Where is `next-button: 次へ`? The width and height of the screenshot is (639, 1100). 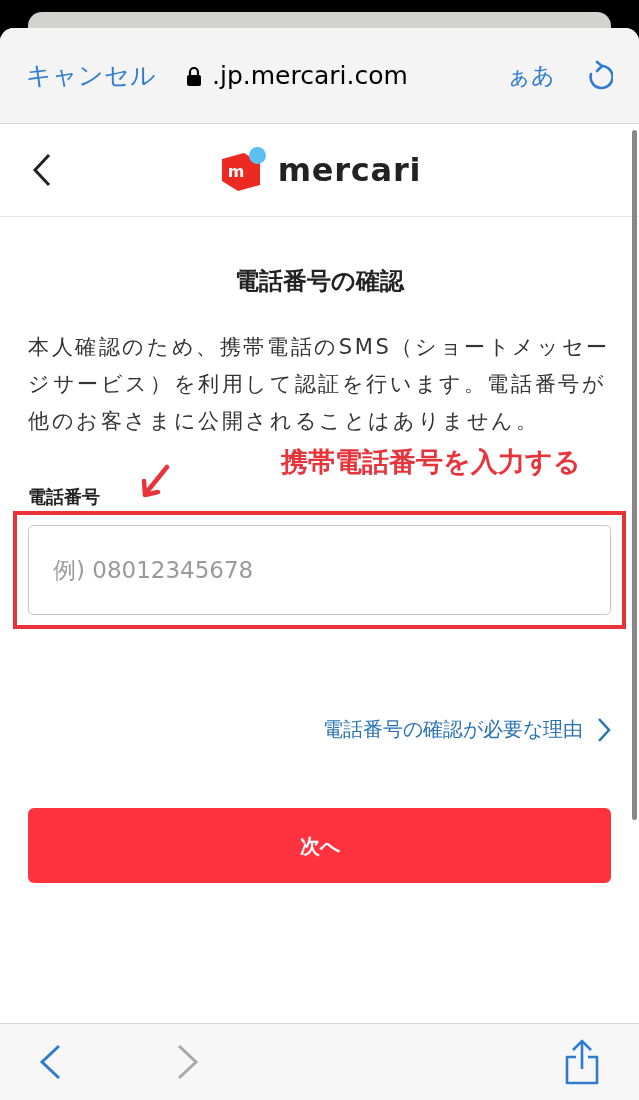 next-button: 次へ is located at coordinates (319, 846).